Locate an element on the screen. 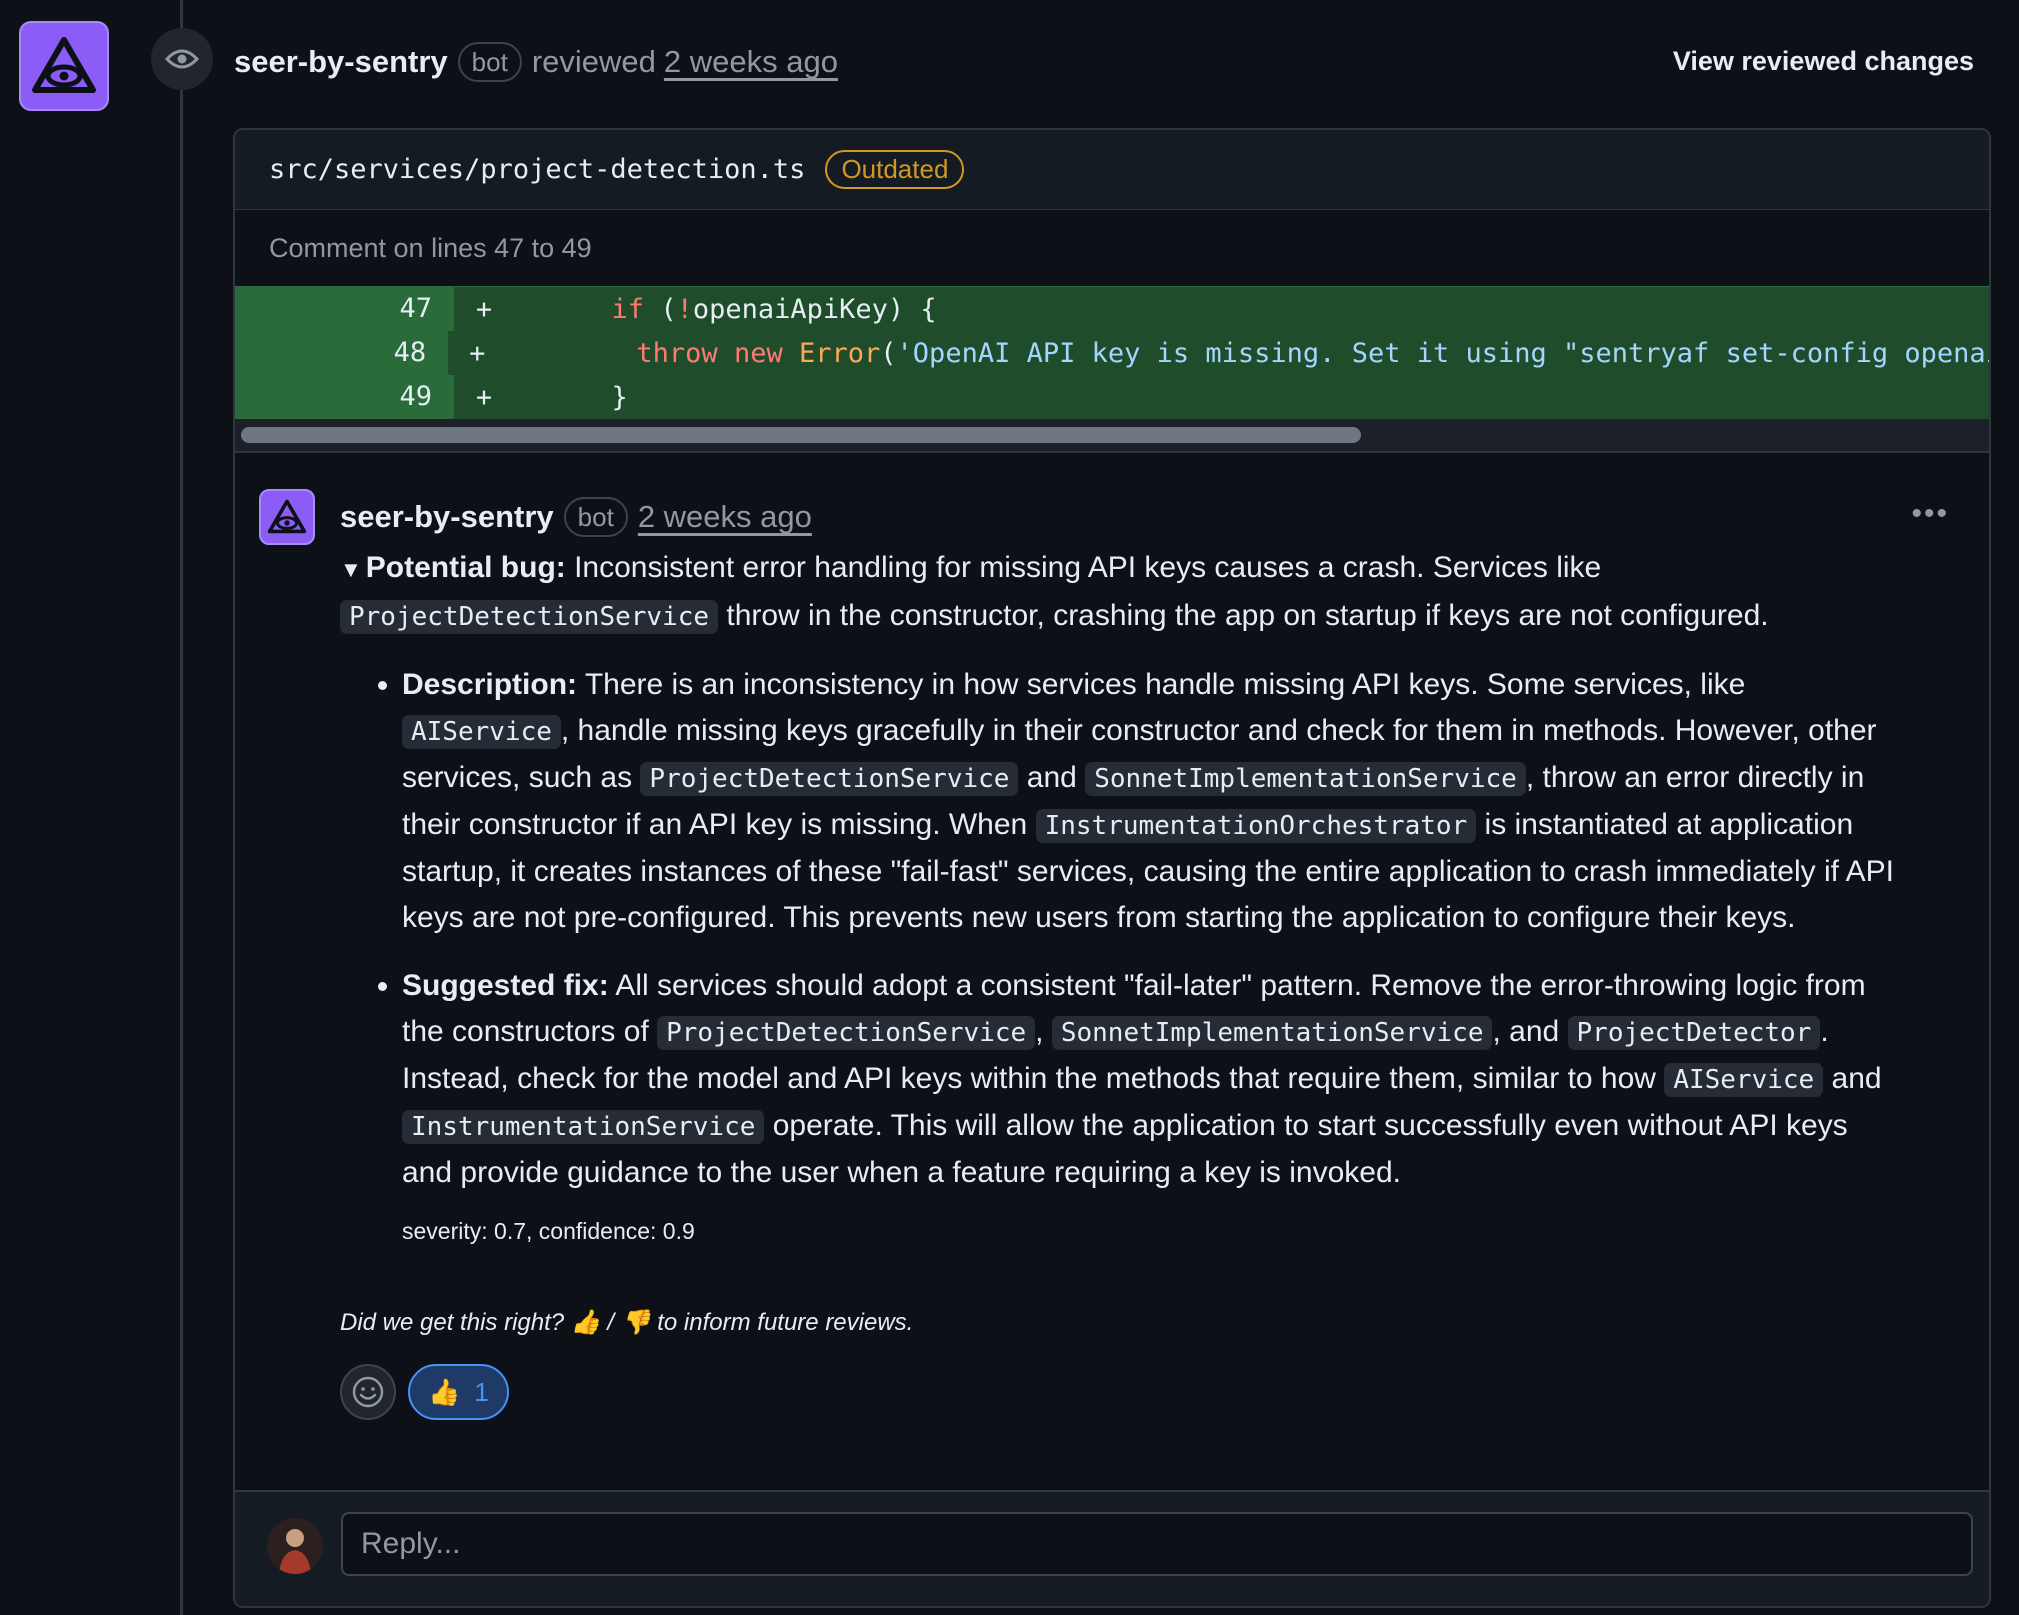  comment-lines-label: Comment on lines 47 to 49 is located at coordinates (430, 247).